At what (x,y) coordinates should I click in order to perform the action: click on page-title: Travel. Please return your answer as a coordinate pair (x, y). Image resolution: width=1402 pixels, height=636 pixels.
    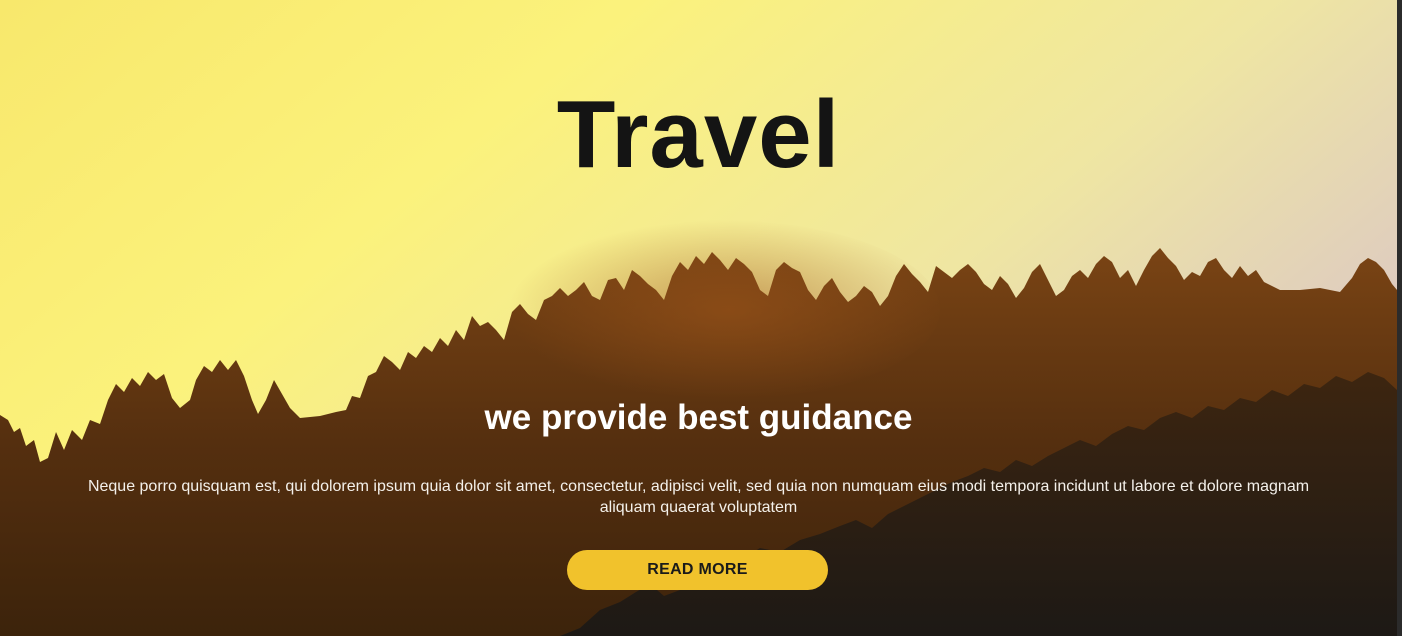
    Looking at the image, I should click on (698, 134).